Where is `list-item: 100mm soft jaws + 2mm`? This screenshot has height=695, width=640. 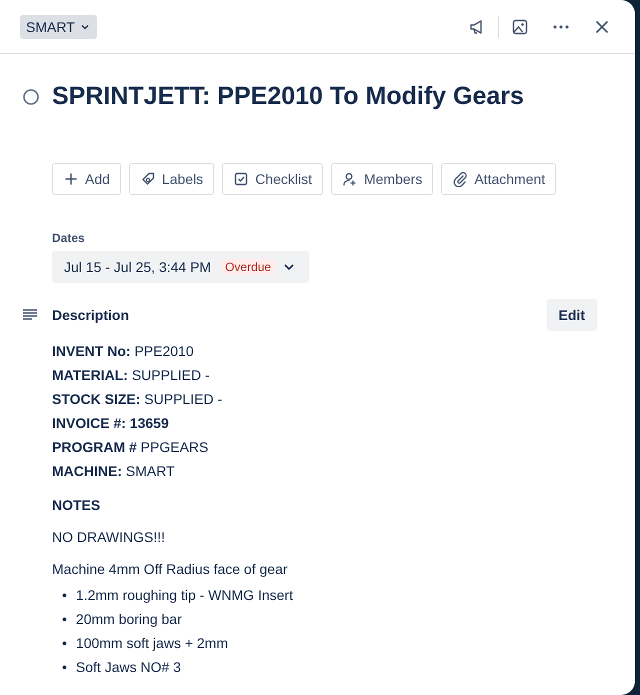 list-item: 100mm soft jaws + 2mm is located at coordinates (152, 643).